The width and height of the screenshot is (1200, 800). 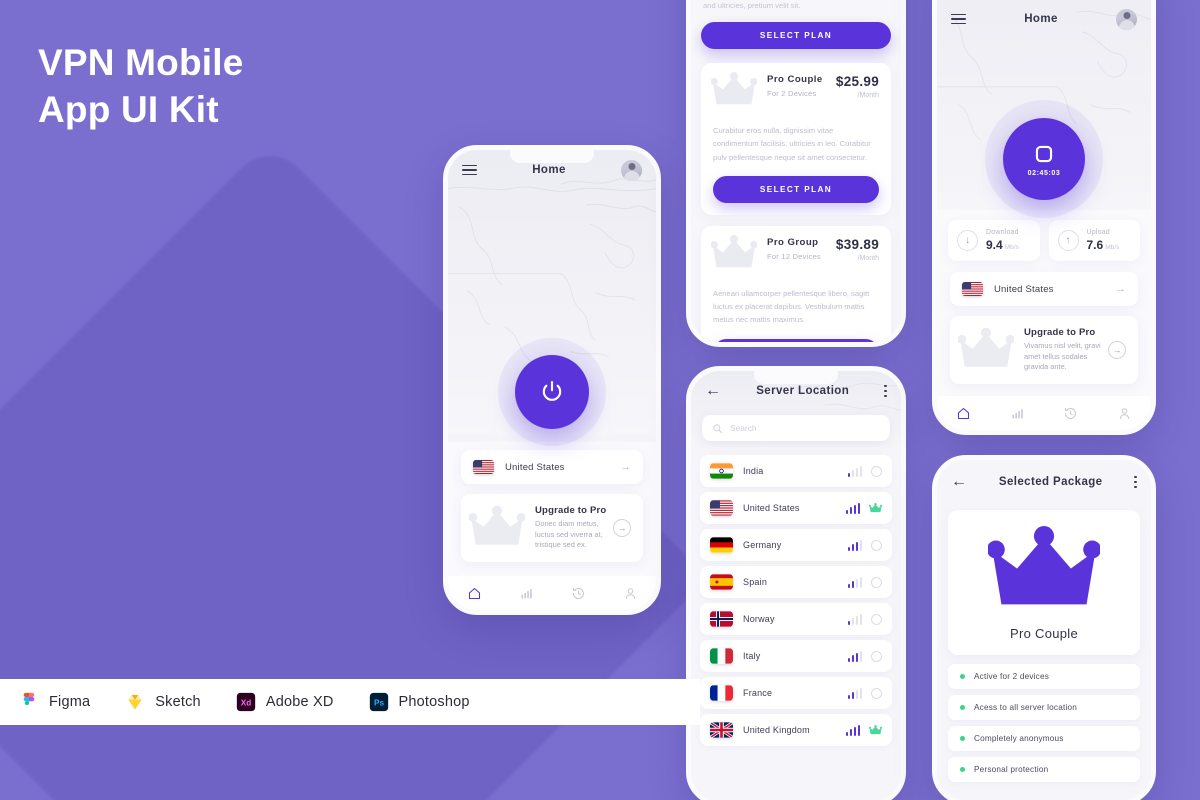 What do you see at coordinates (771, 508) in the screenshot?
I see `server-name: United States` at bounding box center [771, 508].